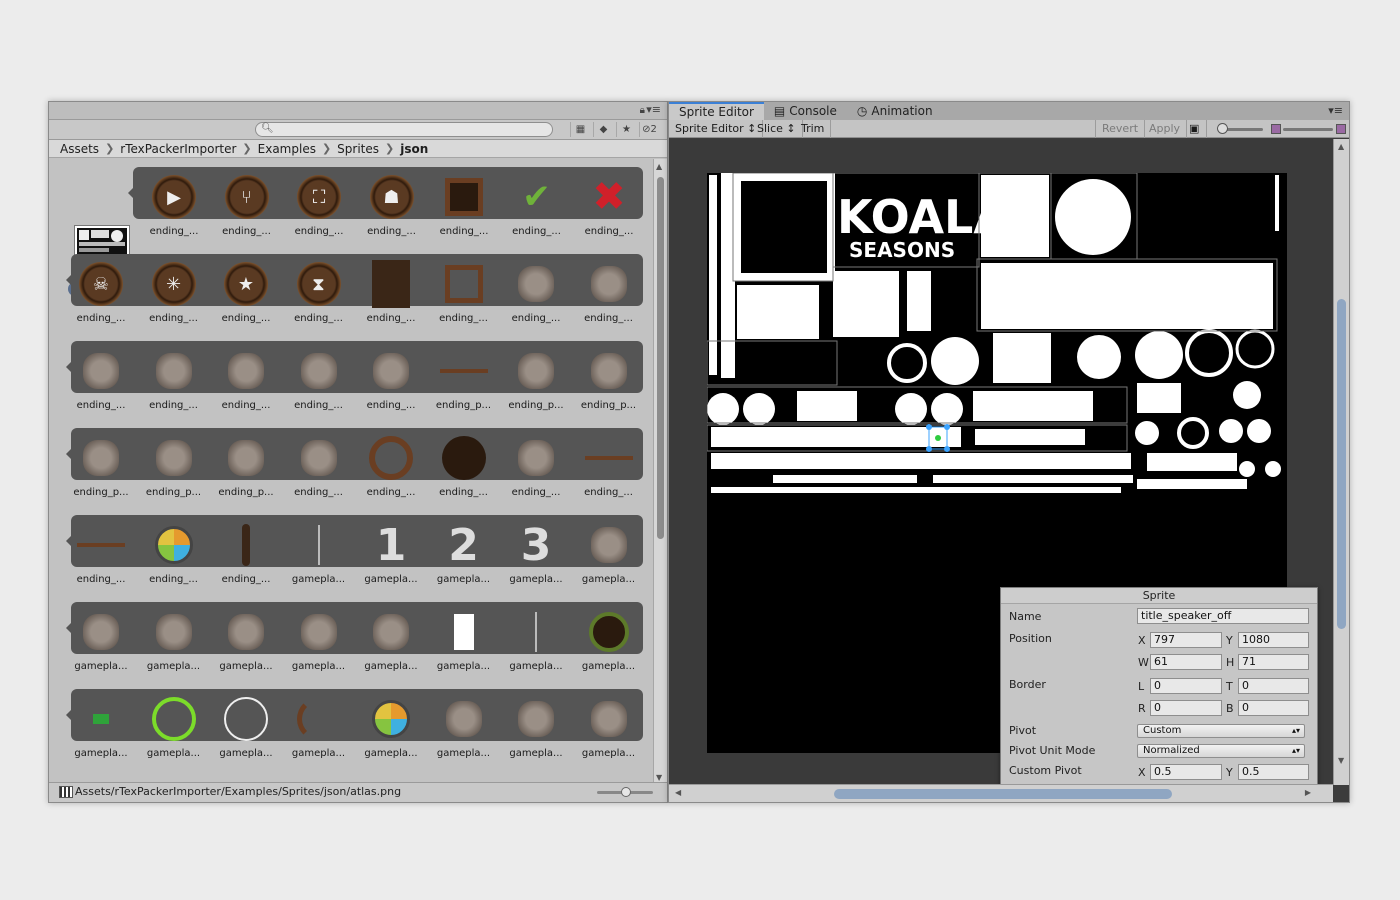  I want to click on tab-animation: ◷ Animation, so click(895, 111).